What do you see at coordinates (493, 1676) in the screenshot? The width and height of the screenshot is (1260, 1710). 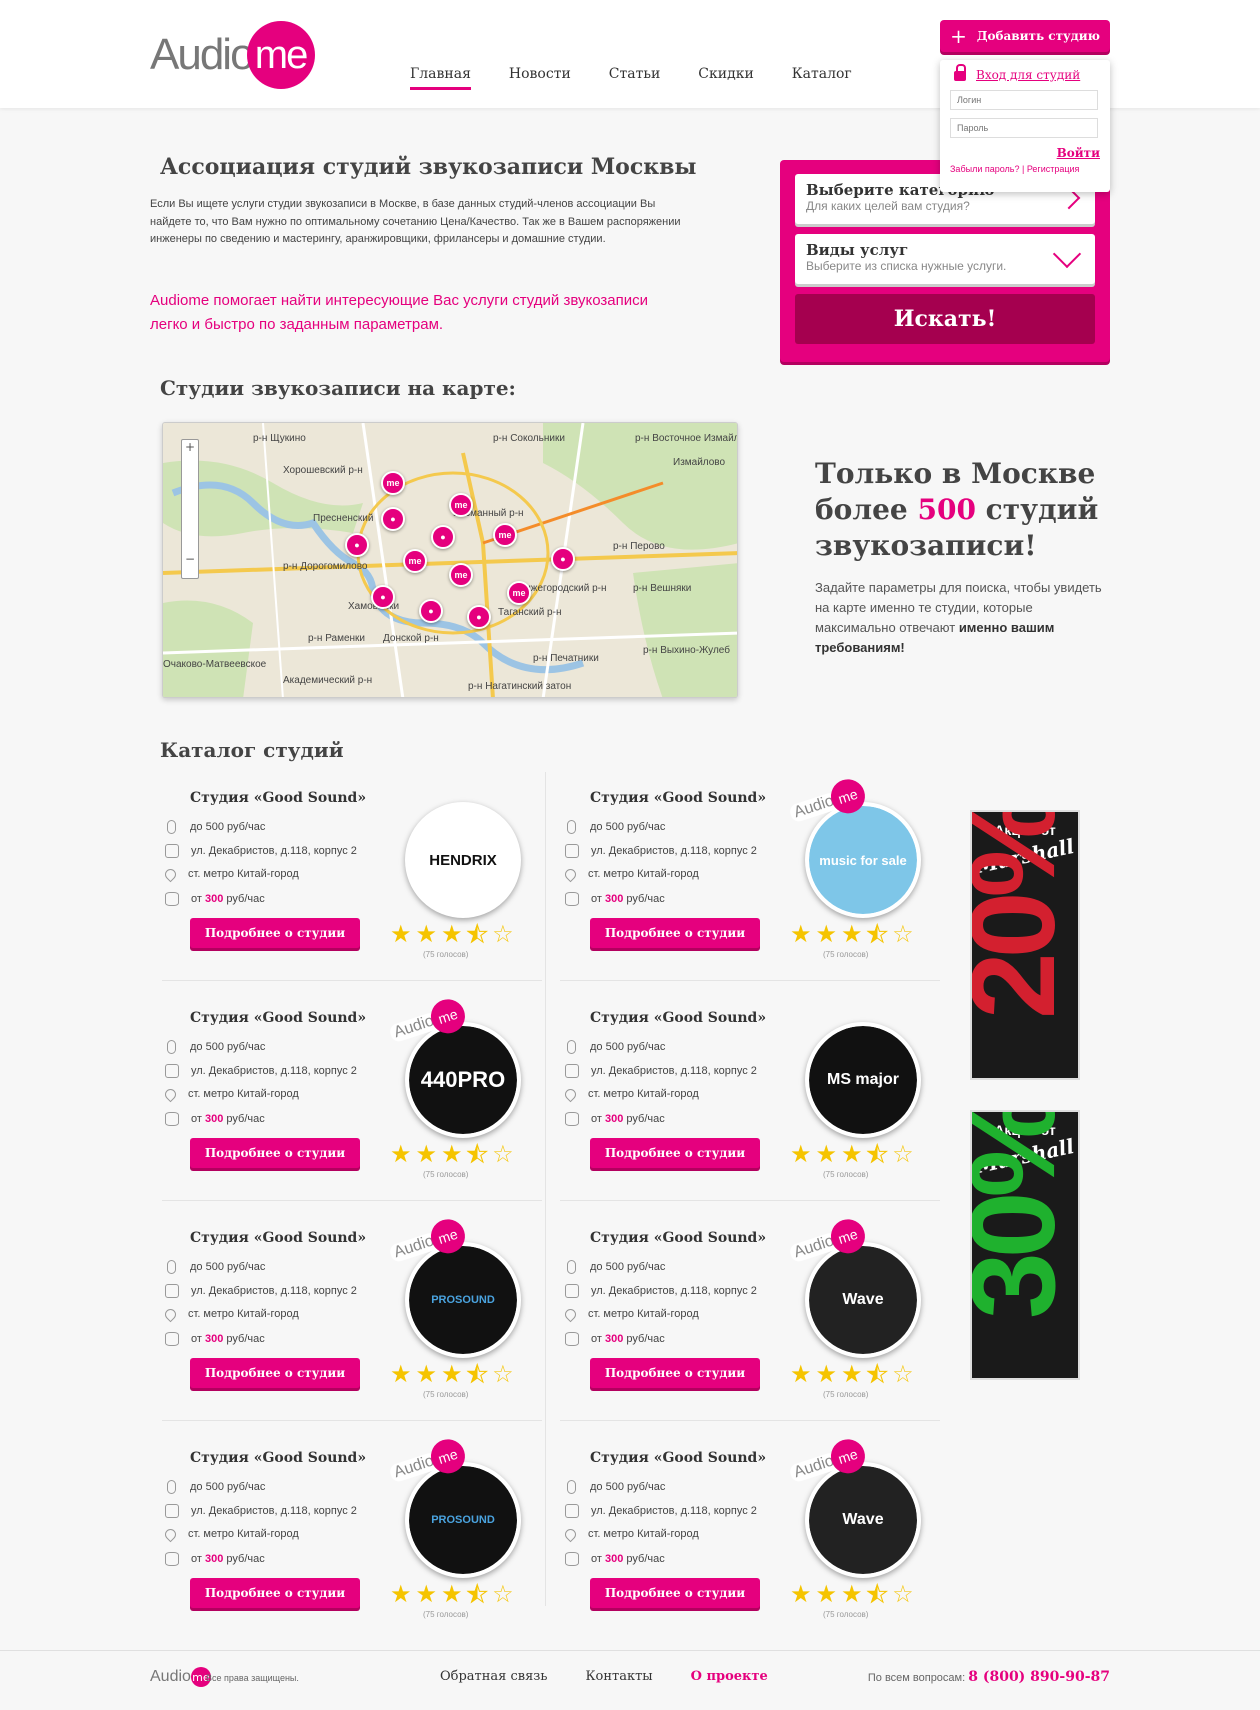 I see `footer-link-feedback: Обратная связь` at bounding box center [493, 1676].